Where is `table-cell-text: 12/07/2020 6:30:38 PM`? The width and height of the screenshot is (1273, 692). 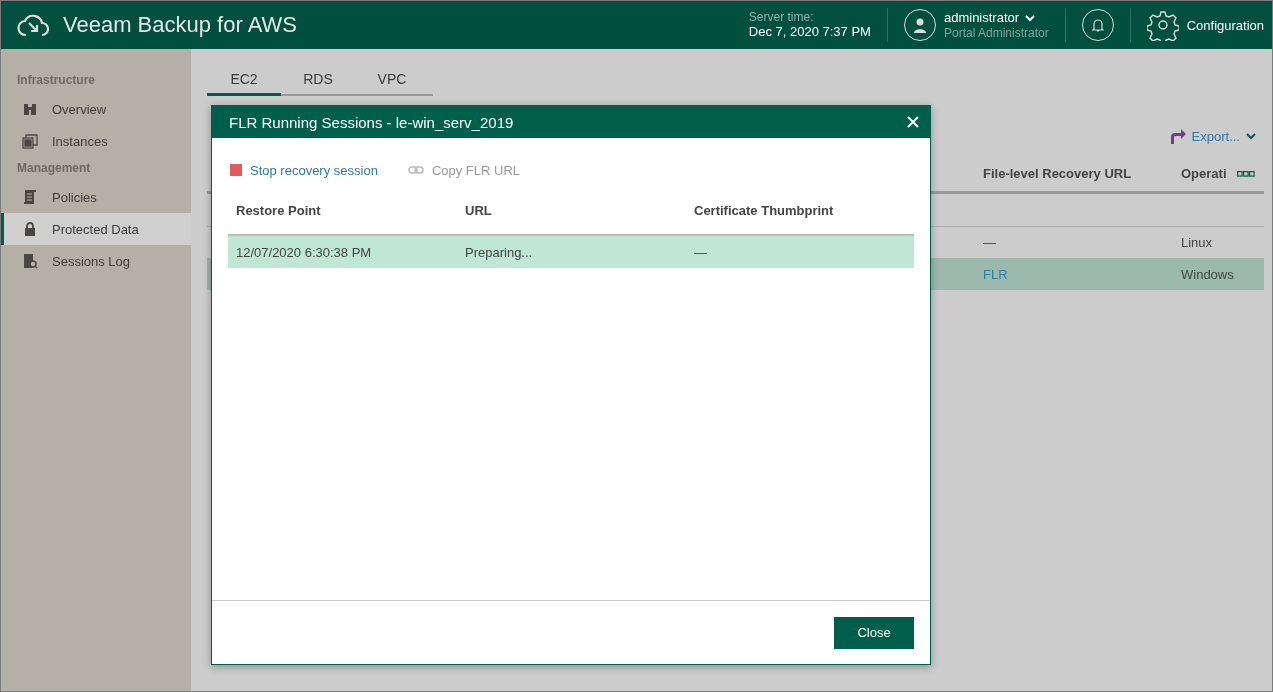
table-cell-text: 12/07/2020 6:30:38 PM is located at coordinates (304, 252).